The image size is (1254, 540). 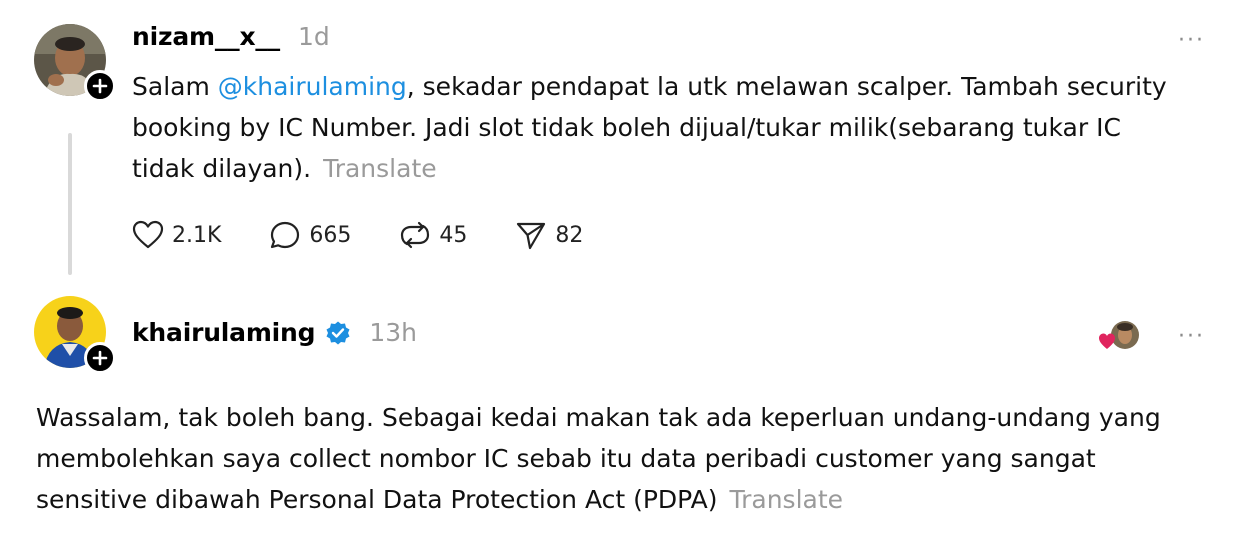 I want to click on username: khairulaming, so click(x=224, y=332).